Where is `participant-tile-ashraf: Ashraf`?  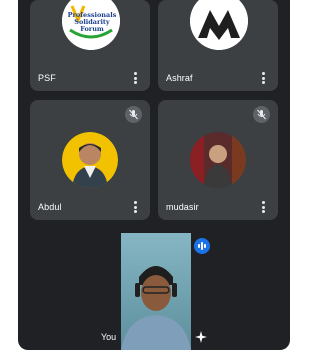 participant-tile-ashraf: Ashraf is located at coordinates (218, 45).